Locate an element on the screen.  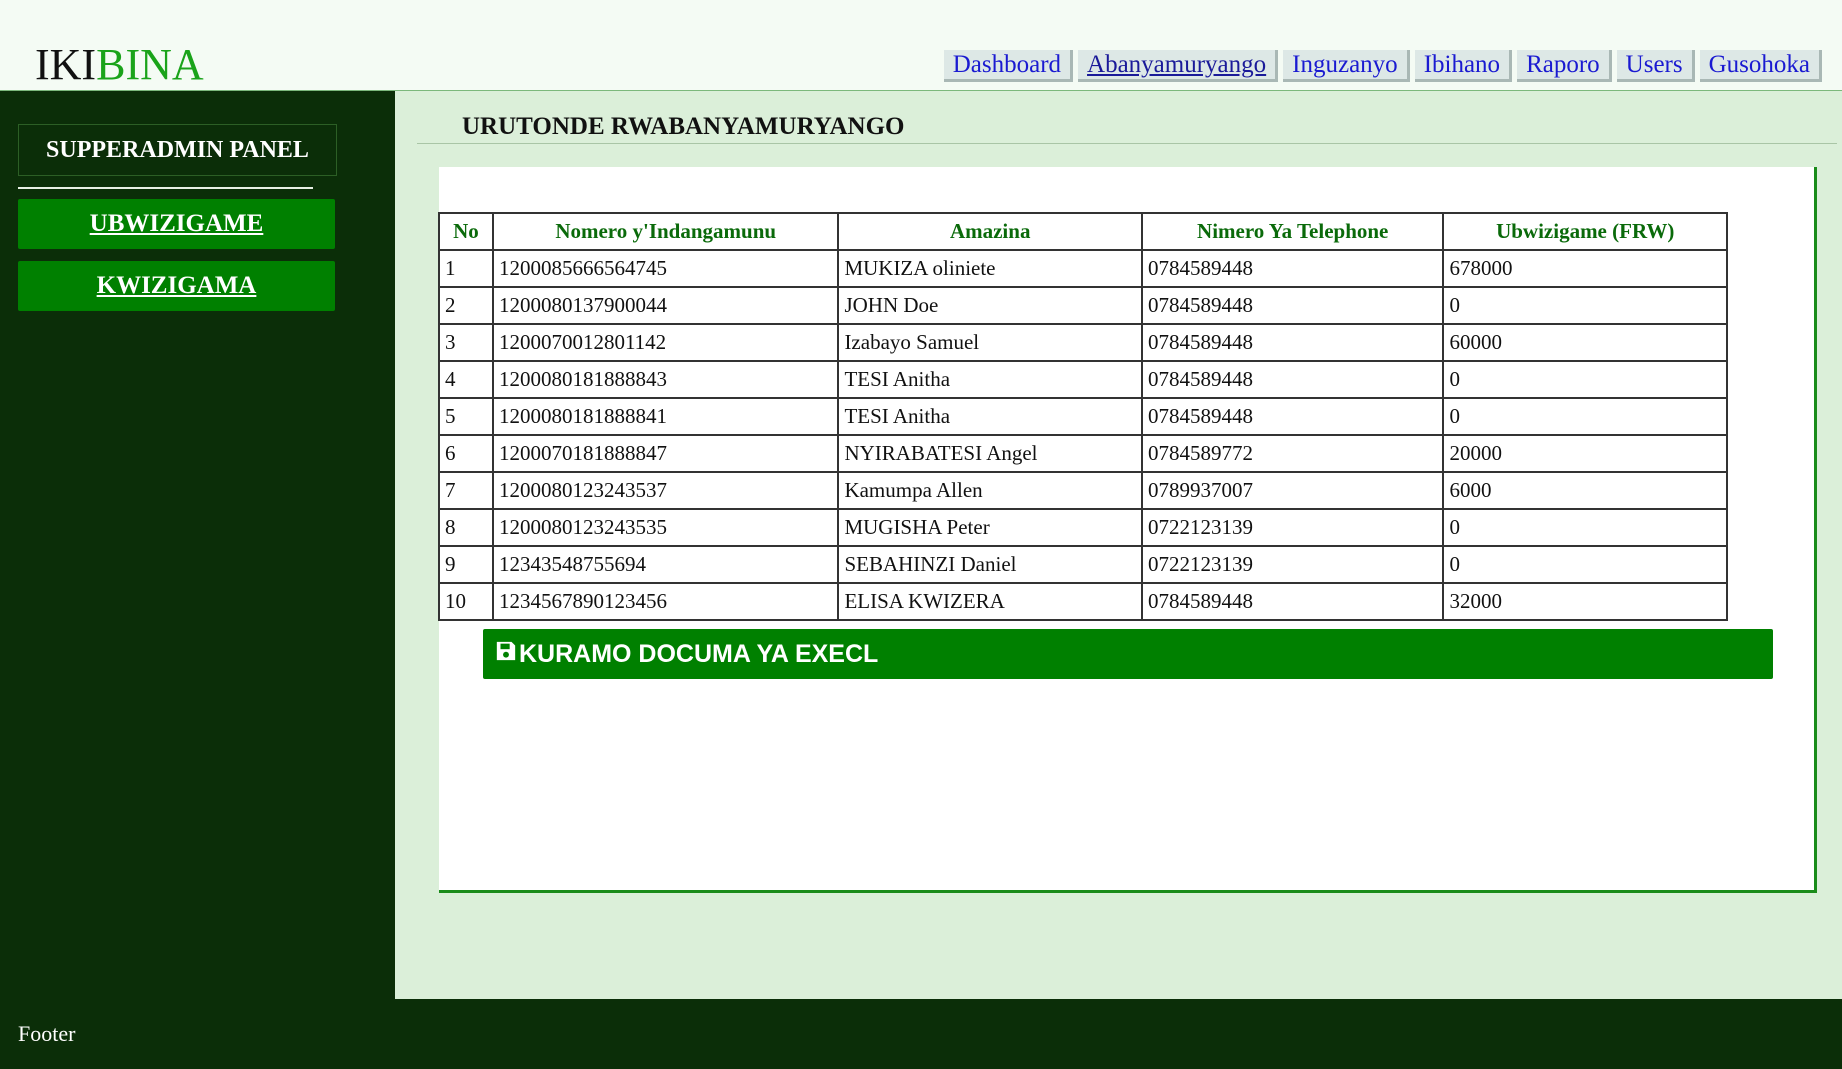
cell-savings: 678000 is located at coordinates (1585, 268).